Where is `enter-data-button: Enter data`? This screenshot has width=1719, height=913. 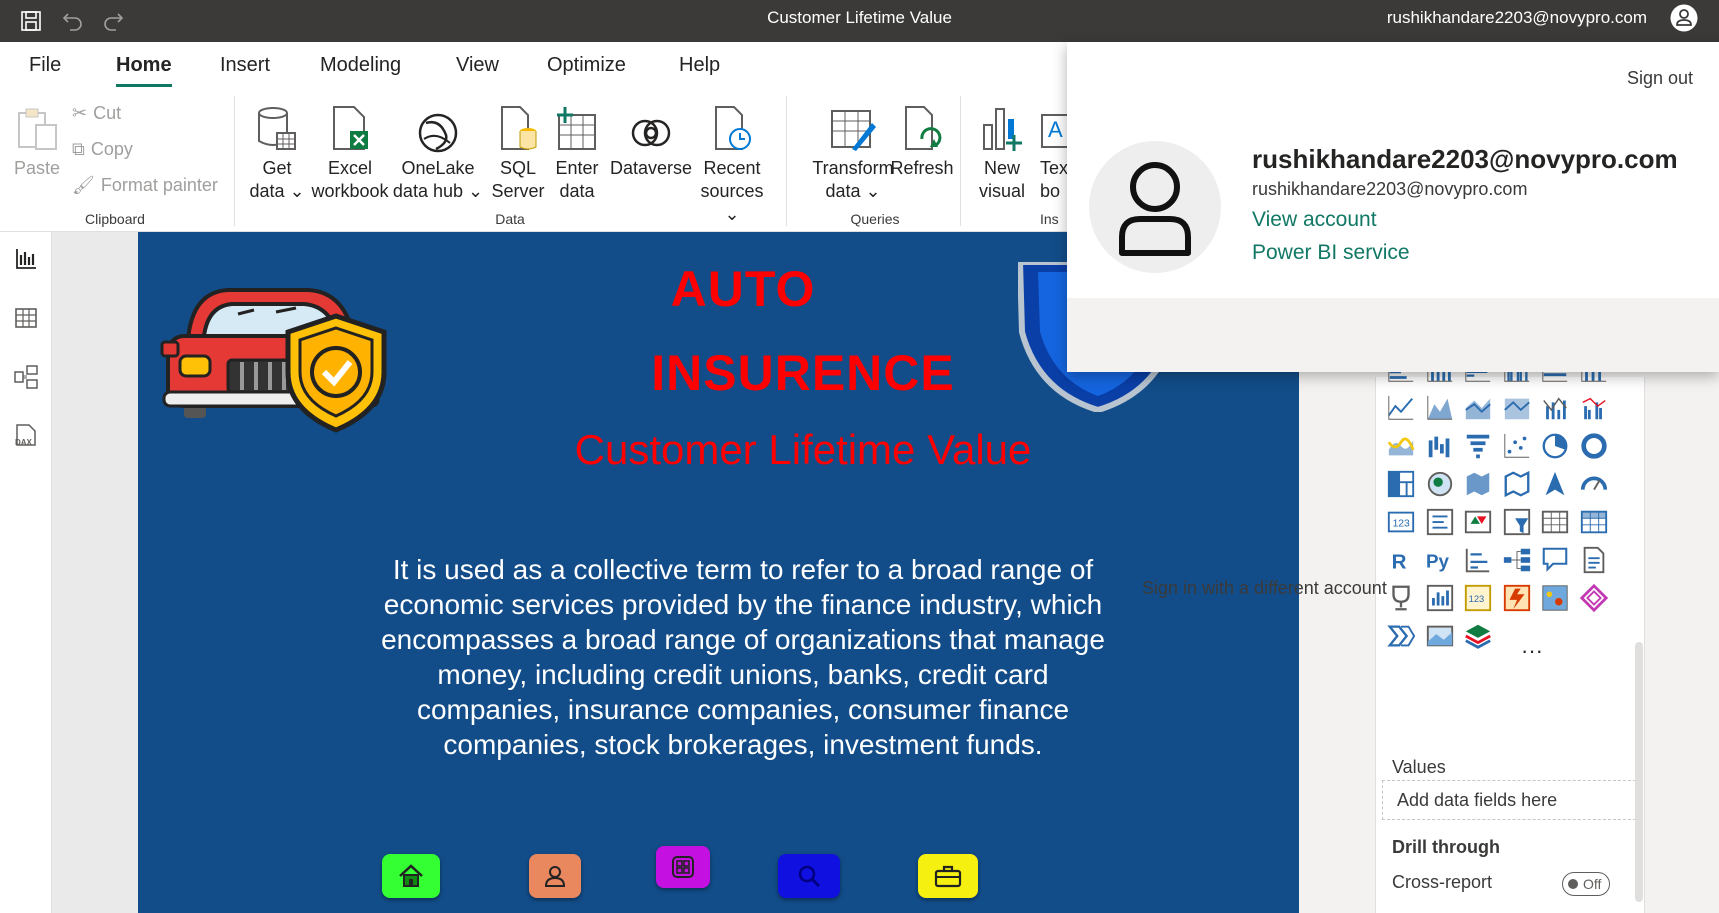
enter-data-button: Enter data is located at coordinates (577, 153).